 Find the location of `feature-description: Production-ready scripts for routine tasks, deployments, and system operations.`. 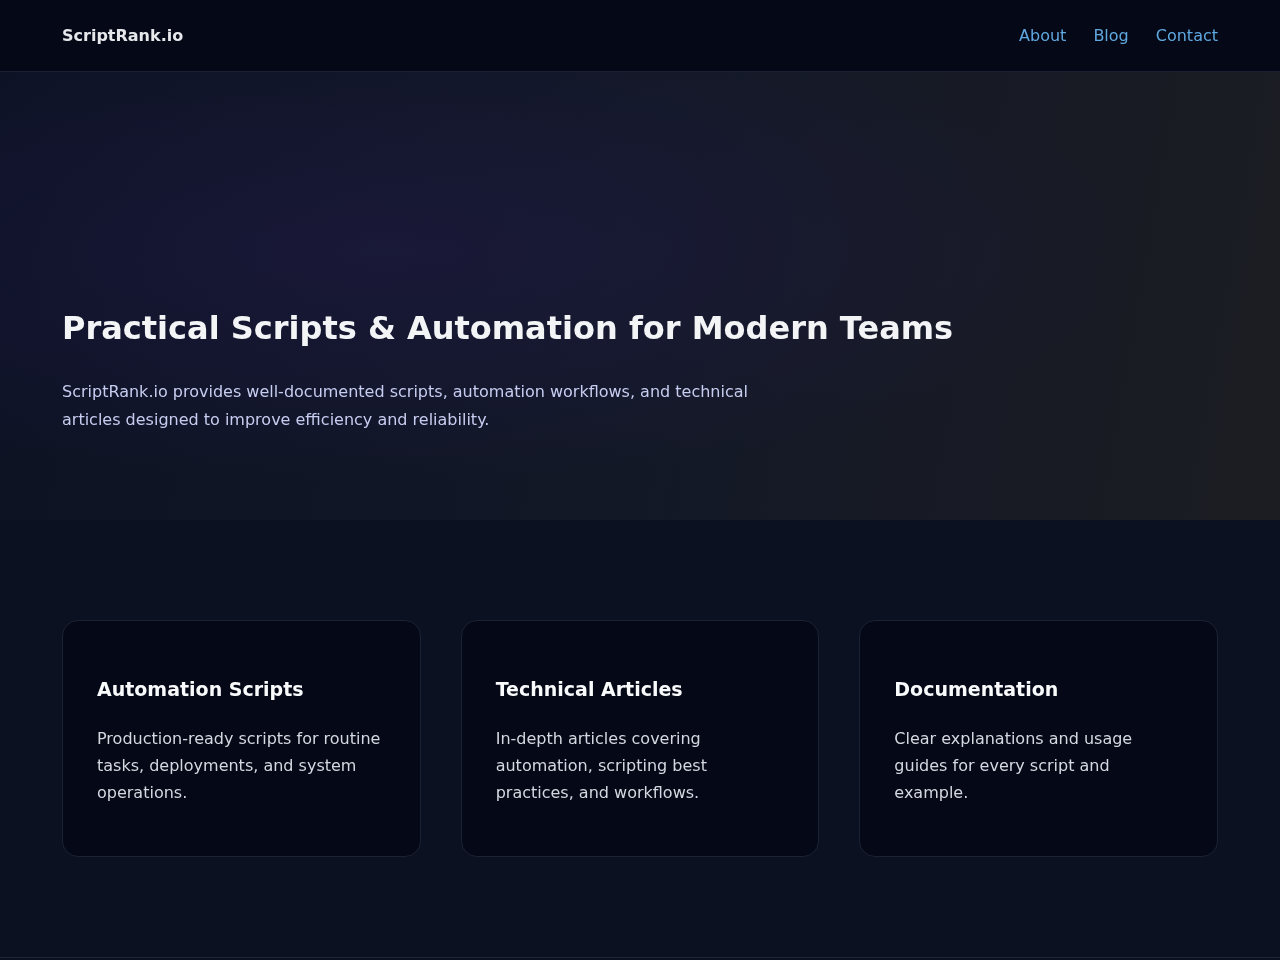

feature-description: Production-ready scripts for routine tasks, deployments, and system operations. is located at coordinates (239, 766).